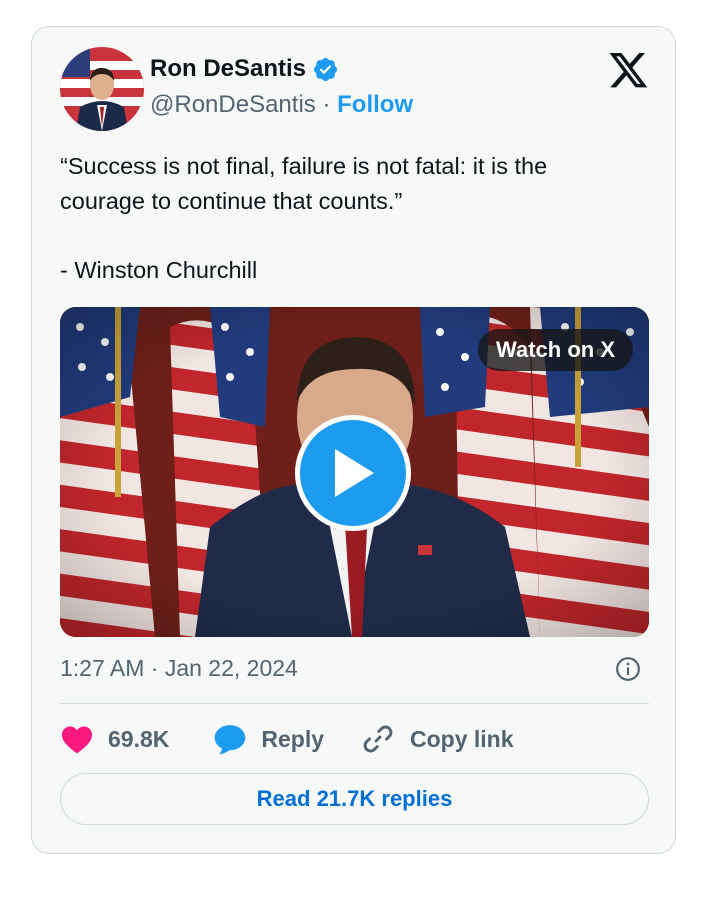 Image resolution: width=706 pixels, height=898 pixels. I want to click on tweet-text-line: courage to continue that counts.”, so click(231, 201).